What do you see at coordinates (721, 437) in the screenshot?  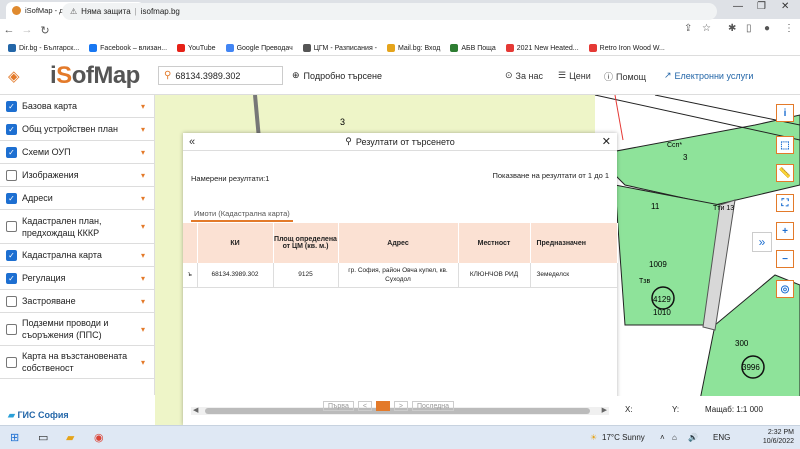 I see `language-indicator: ENG` at bounding box center [721, 437].